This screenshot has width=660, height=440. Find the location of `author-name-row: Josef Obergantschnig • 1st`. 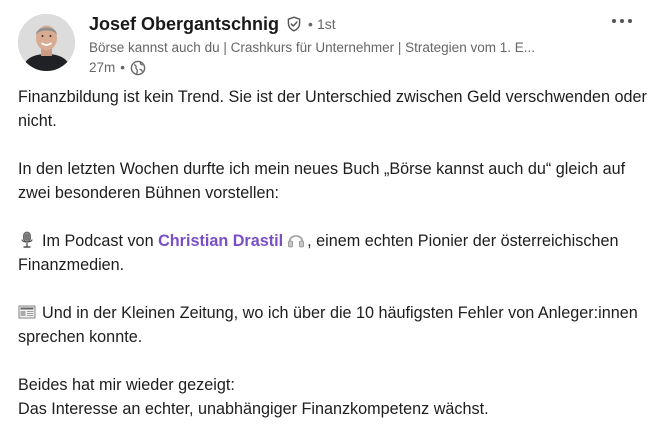

author-name-row: Josef Obergantschnig • 1st is located at coordinates (349, 24).